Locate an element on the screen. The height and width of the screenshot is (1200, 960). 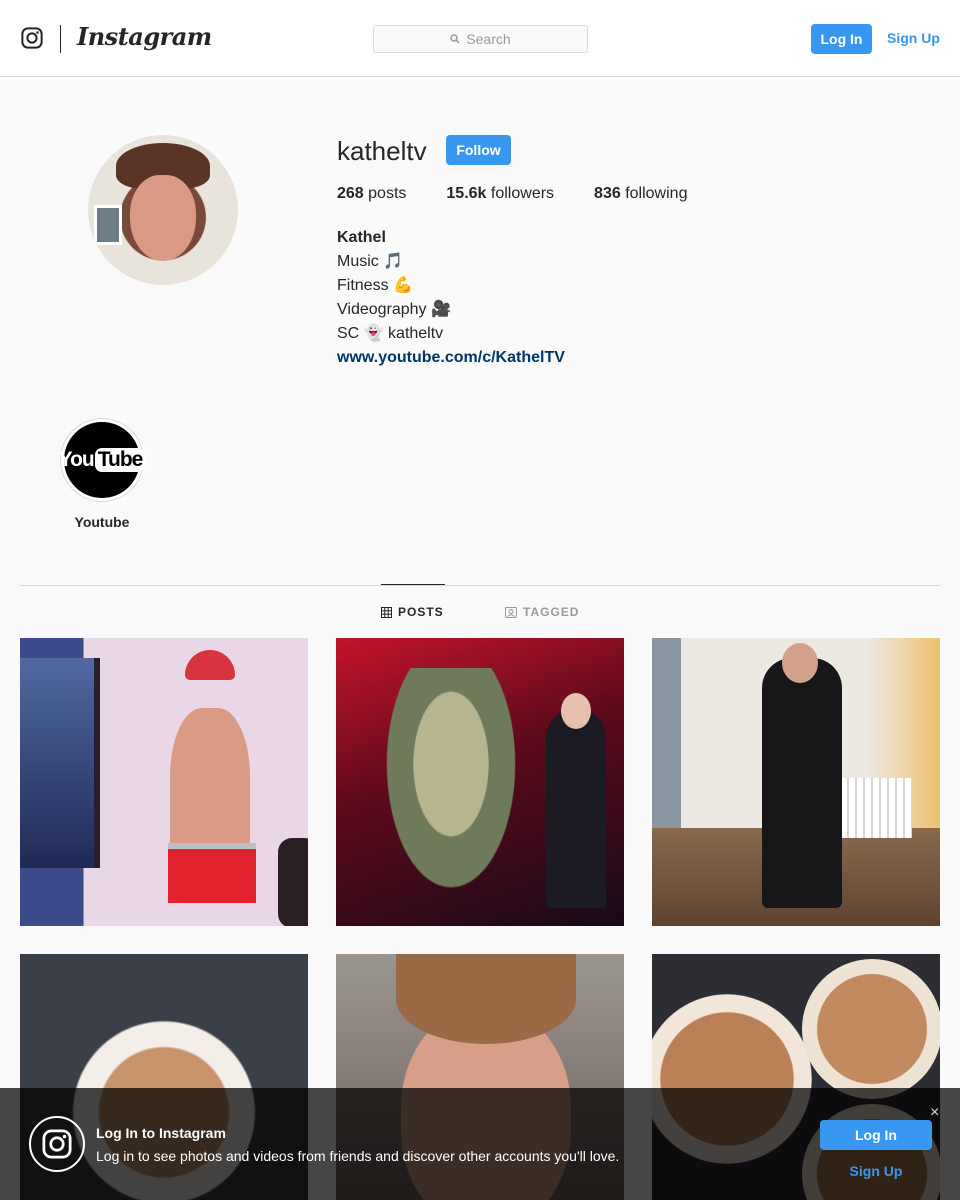
signup-link: Sign Up is located at coordinates (913, 38).